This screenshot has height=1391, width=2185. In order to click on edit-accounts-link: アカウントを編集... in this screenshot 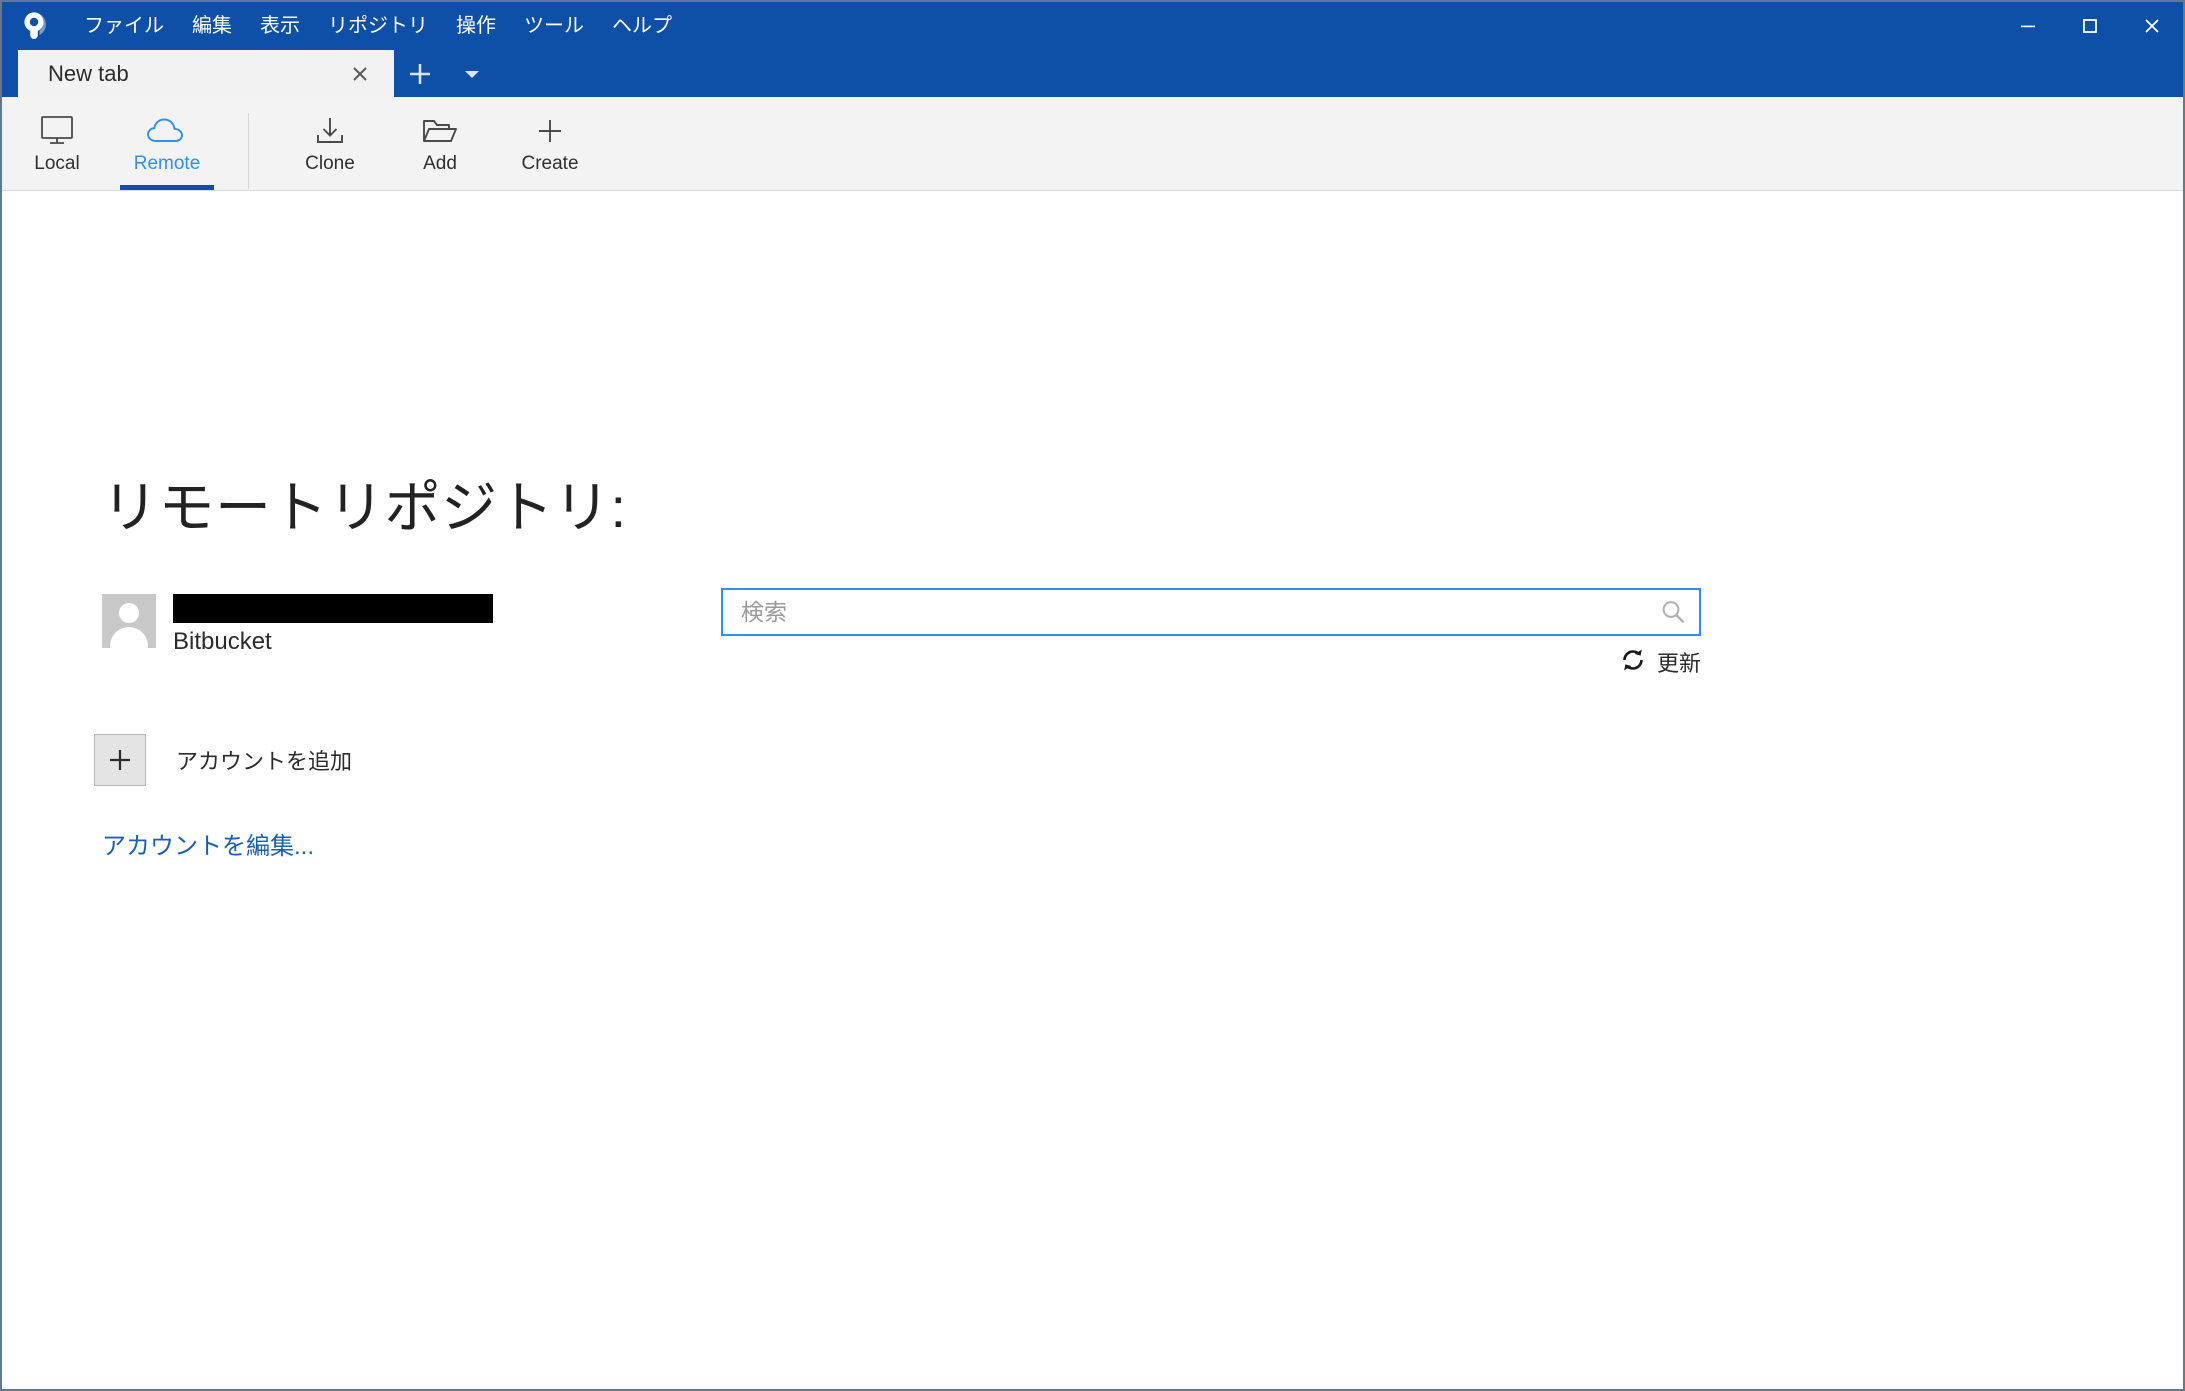, I will do `click(208, 843)`.